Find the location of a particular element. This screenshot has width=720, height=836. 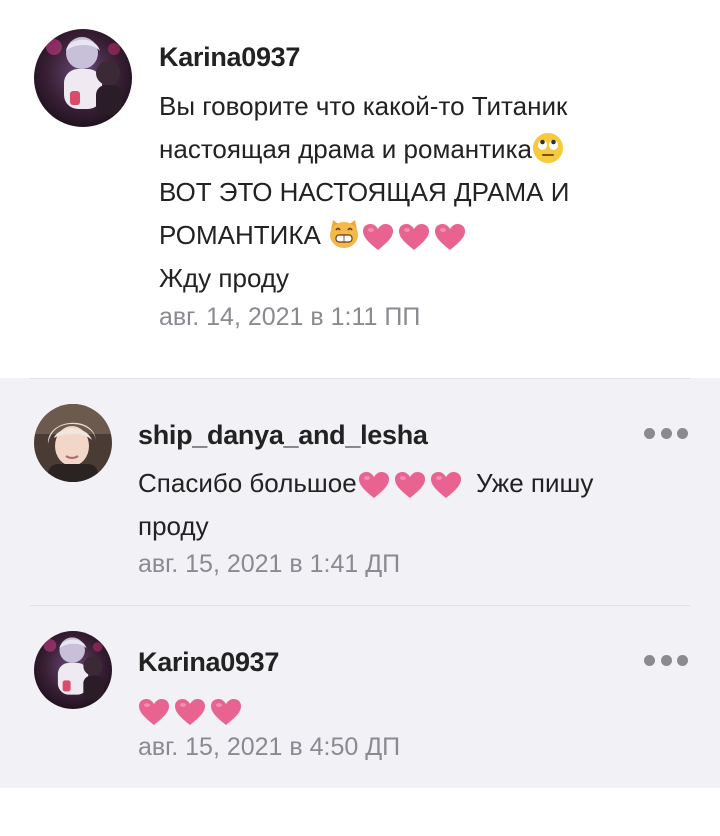

comment-line is located at coordinates (190, 710).